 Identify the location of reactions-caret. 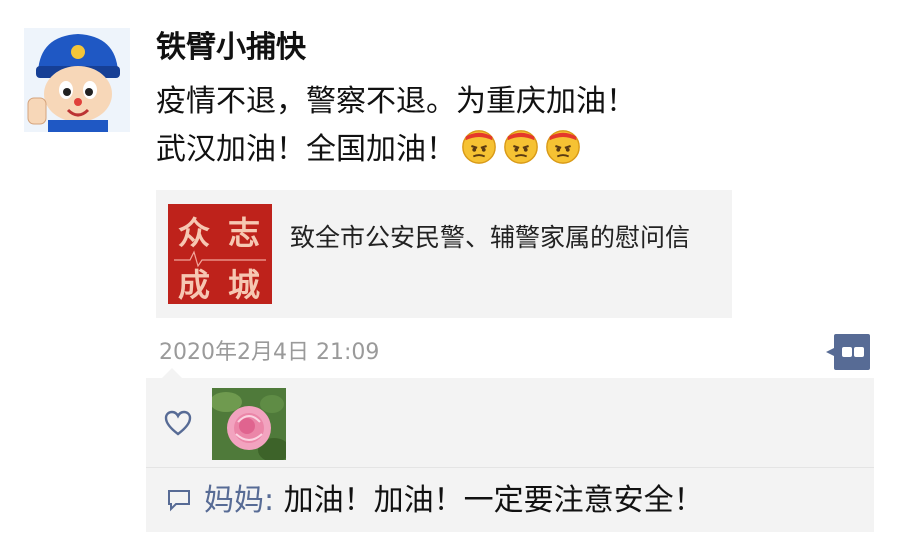
(172, 373).